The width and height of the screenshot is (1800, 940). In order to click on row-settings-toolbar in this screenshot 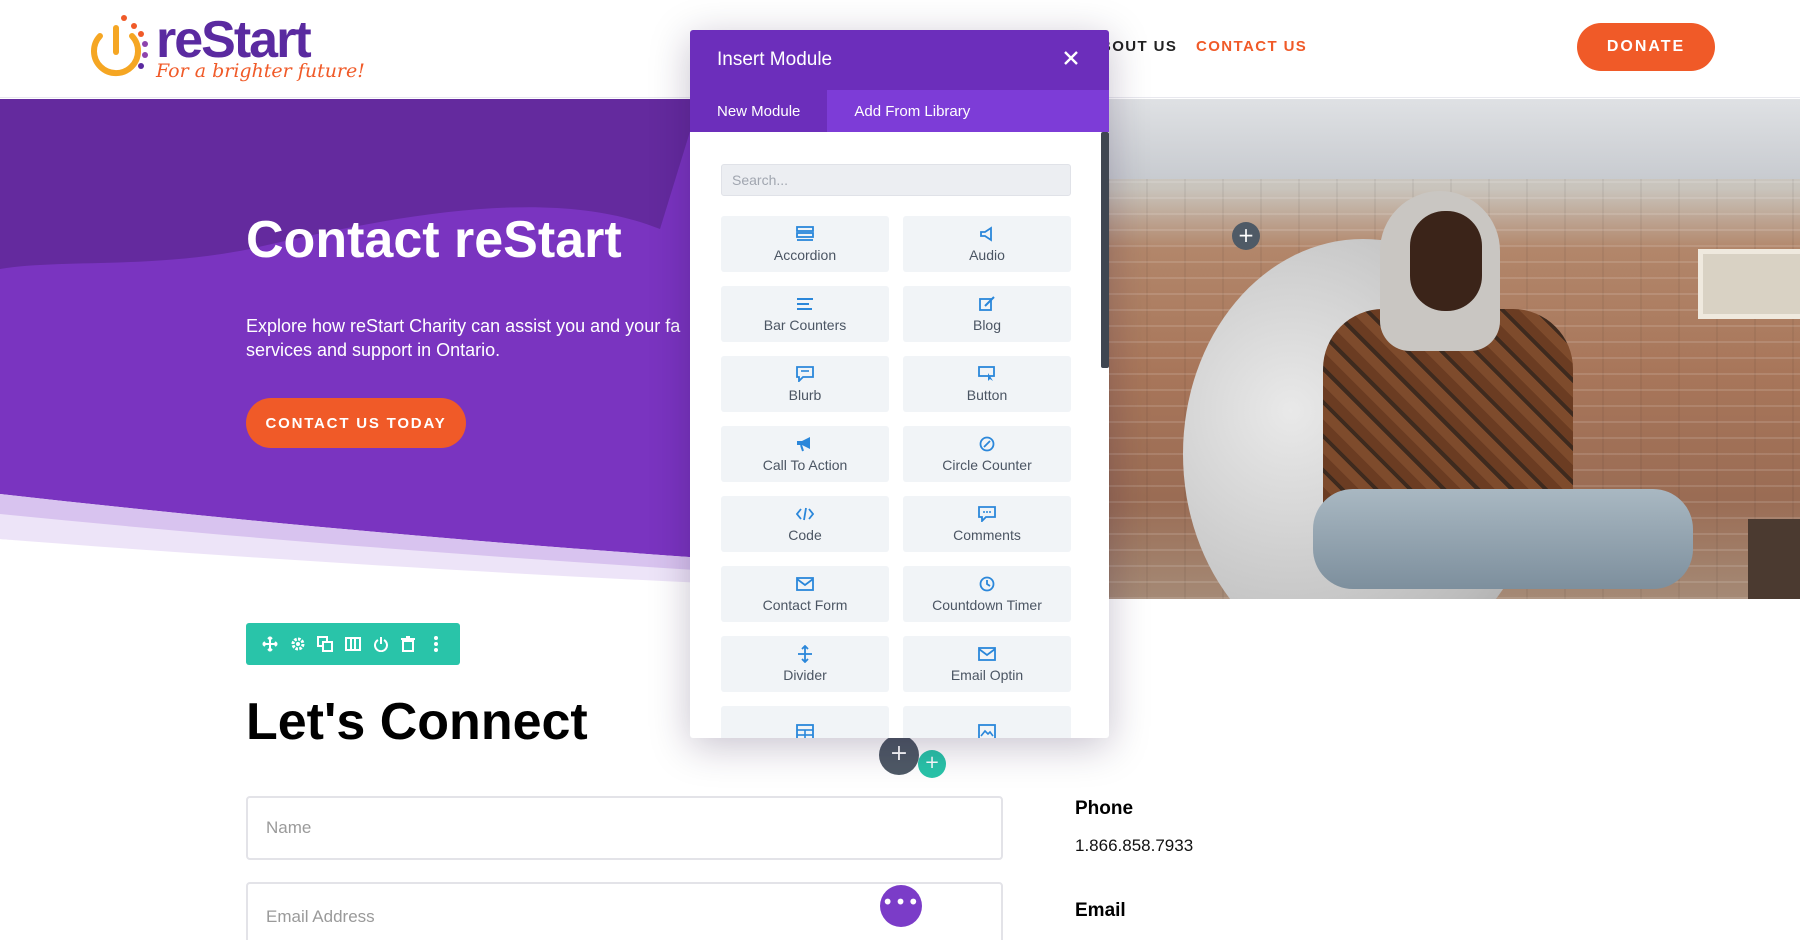, I will do `click(353, 644)`.